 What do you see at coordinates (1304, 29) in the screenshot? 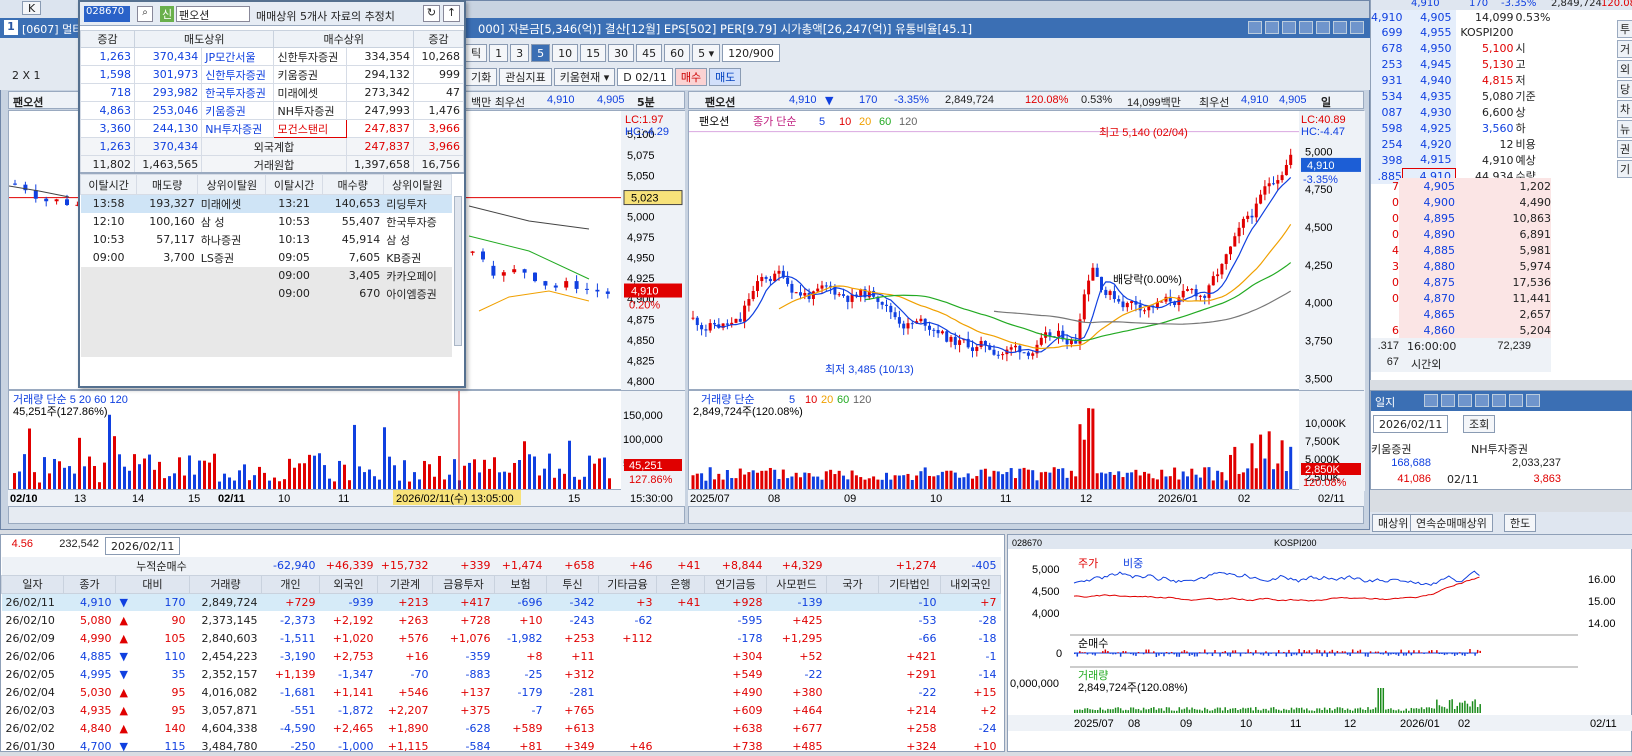
I see `window-controls` at bounding box center [1304, 29].